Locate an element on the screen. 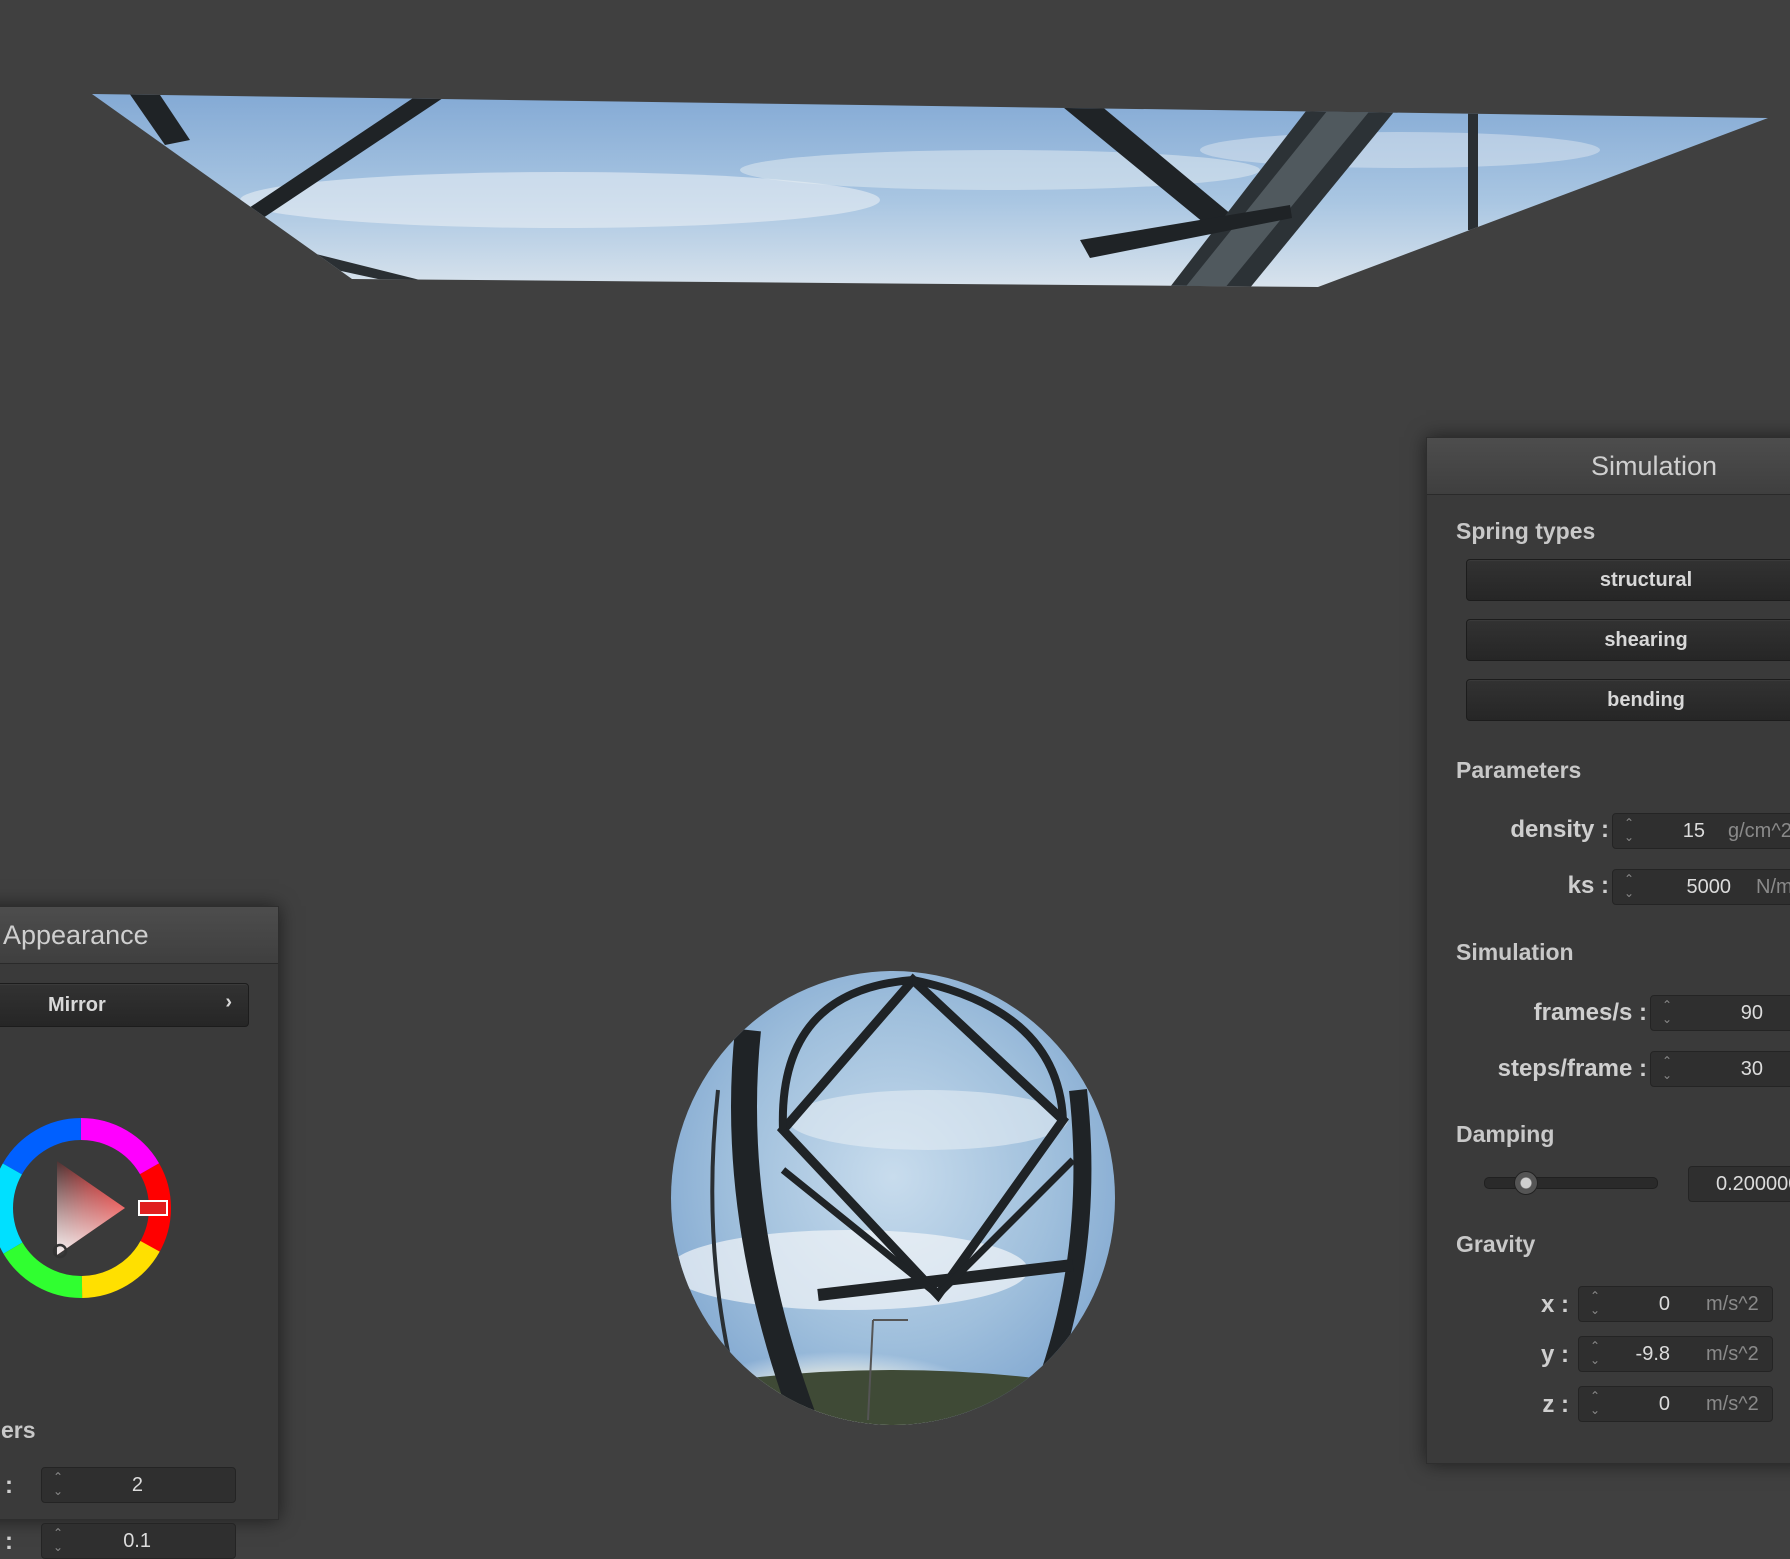 This screenshot has height=1559, width=1790. shader-selected-value: Mirror is located at coordinates (77, 1004).